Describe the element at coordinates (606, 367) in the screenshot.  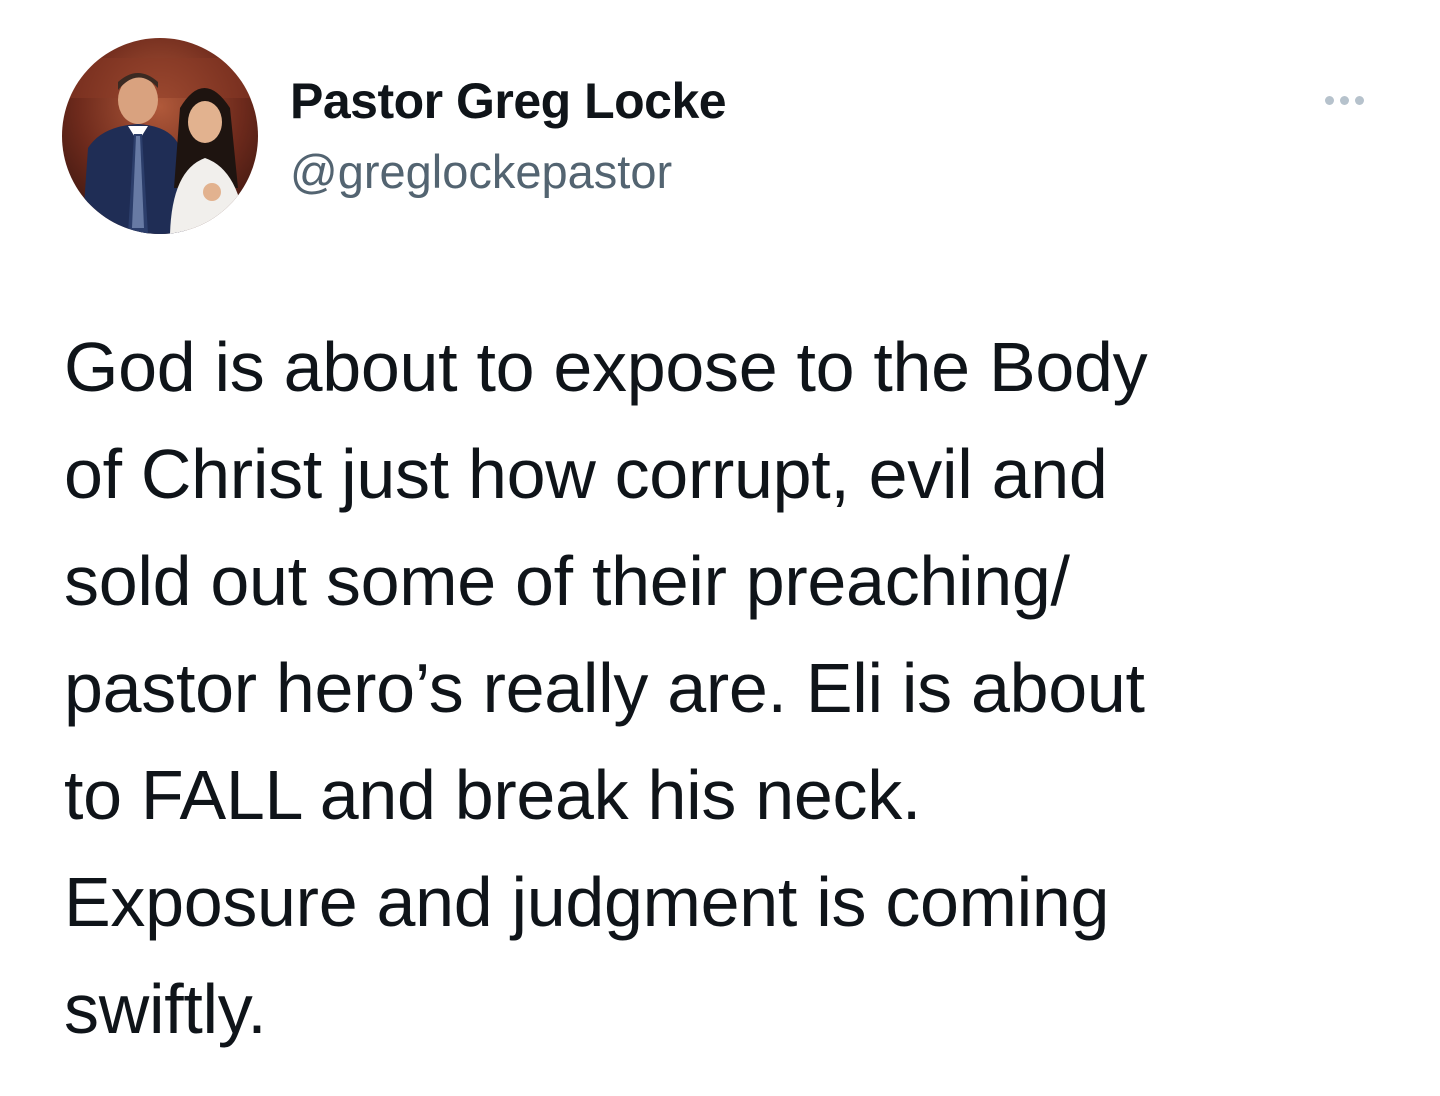
I see `tweet-text-line: God is about to expose to the Body` at that location.